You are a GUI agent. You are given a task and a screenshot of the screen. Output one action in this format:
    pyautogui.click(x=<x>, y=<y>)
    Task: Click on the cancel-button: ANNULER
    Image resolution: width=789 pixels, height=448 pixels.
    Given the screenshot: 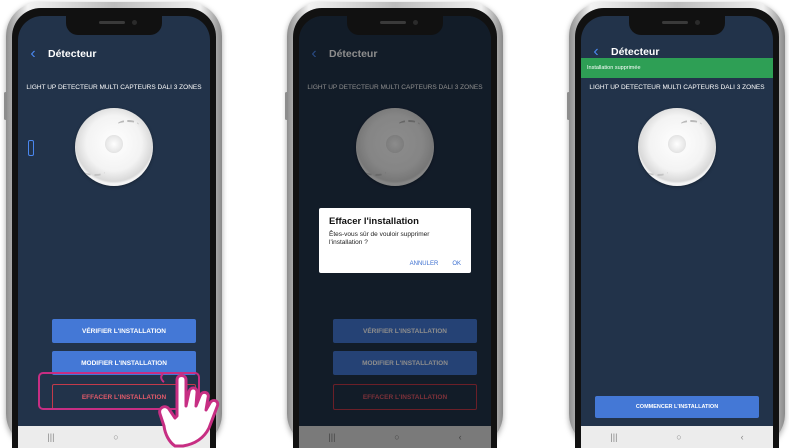 What is the action you would take?
    pyautogui.click(x=424, y=264)
    